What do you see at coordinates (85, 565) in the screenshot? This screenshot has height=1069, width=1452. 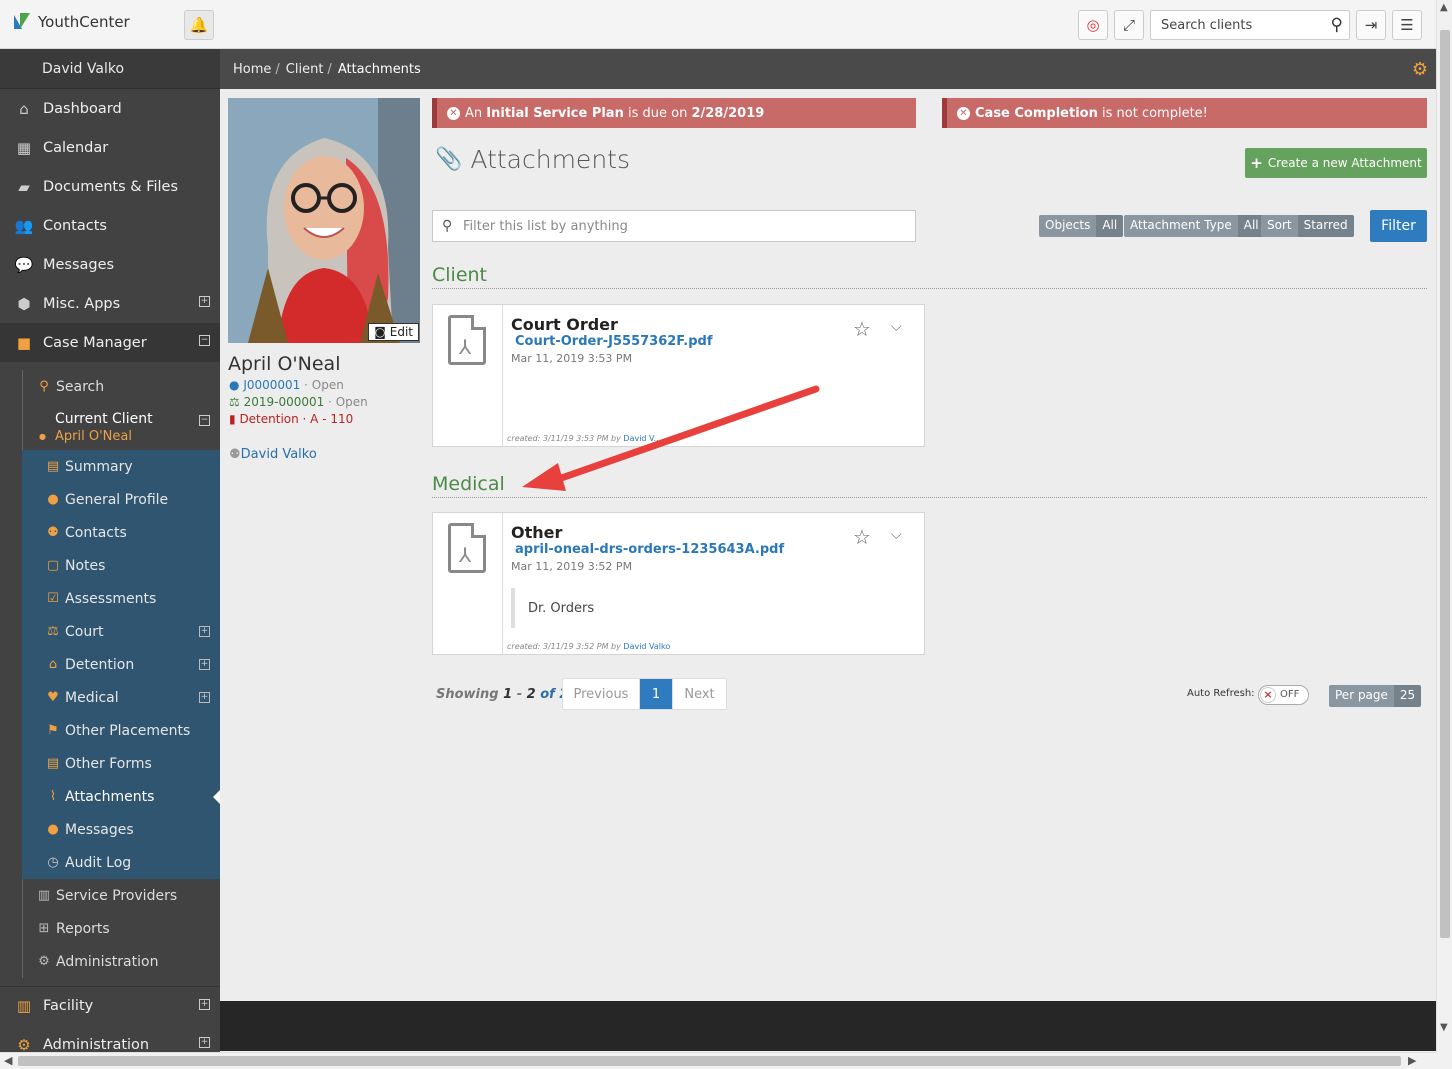 I see `client-menu-label: Notes` at bounding box center [85, 565].